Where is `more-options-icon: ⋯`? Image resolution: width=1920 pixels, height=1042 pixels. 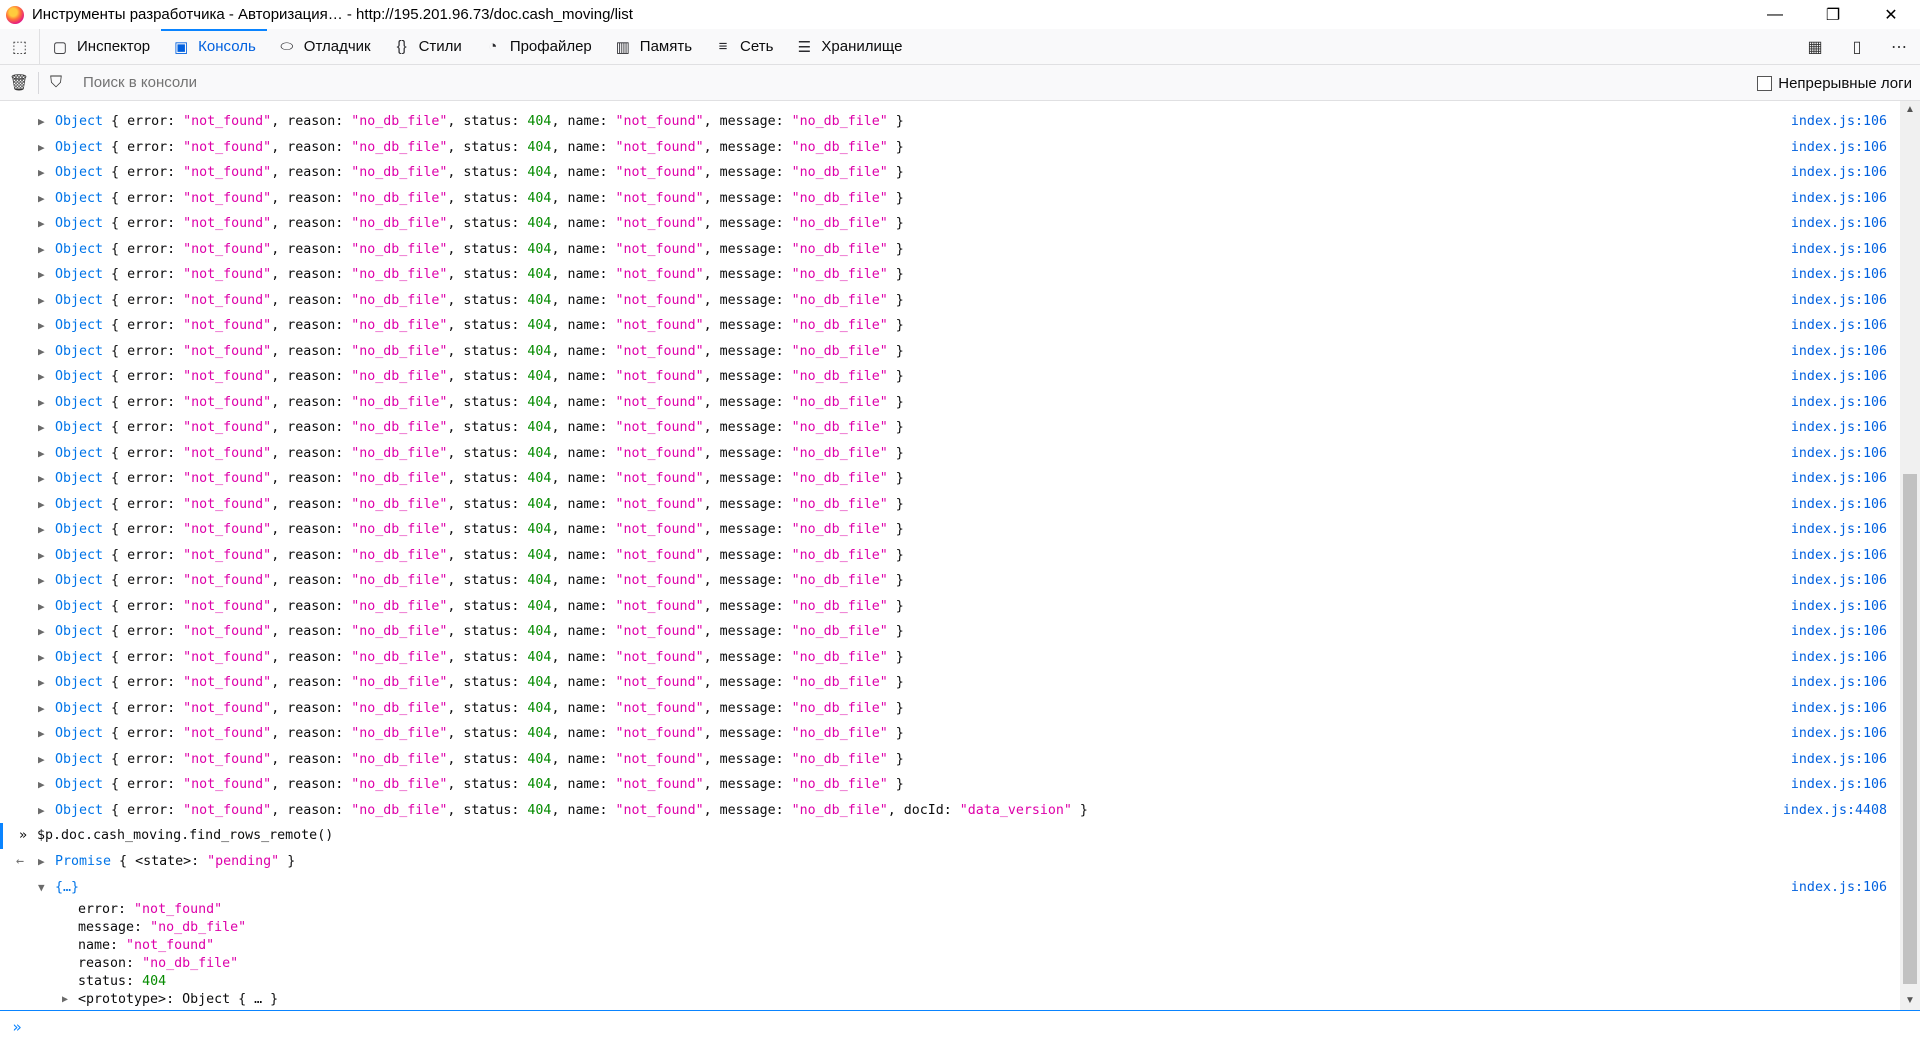 more-options-icon: ⋯ is located at coordinates (1899, 47).